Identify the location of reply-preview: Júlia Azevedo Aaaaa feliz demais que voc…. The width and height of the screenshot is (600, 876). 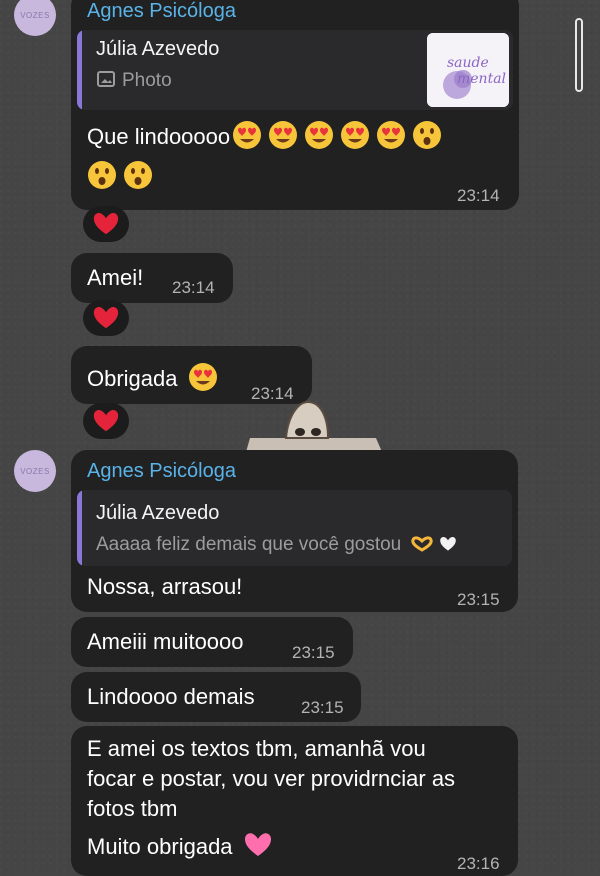
(294, 528).